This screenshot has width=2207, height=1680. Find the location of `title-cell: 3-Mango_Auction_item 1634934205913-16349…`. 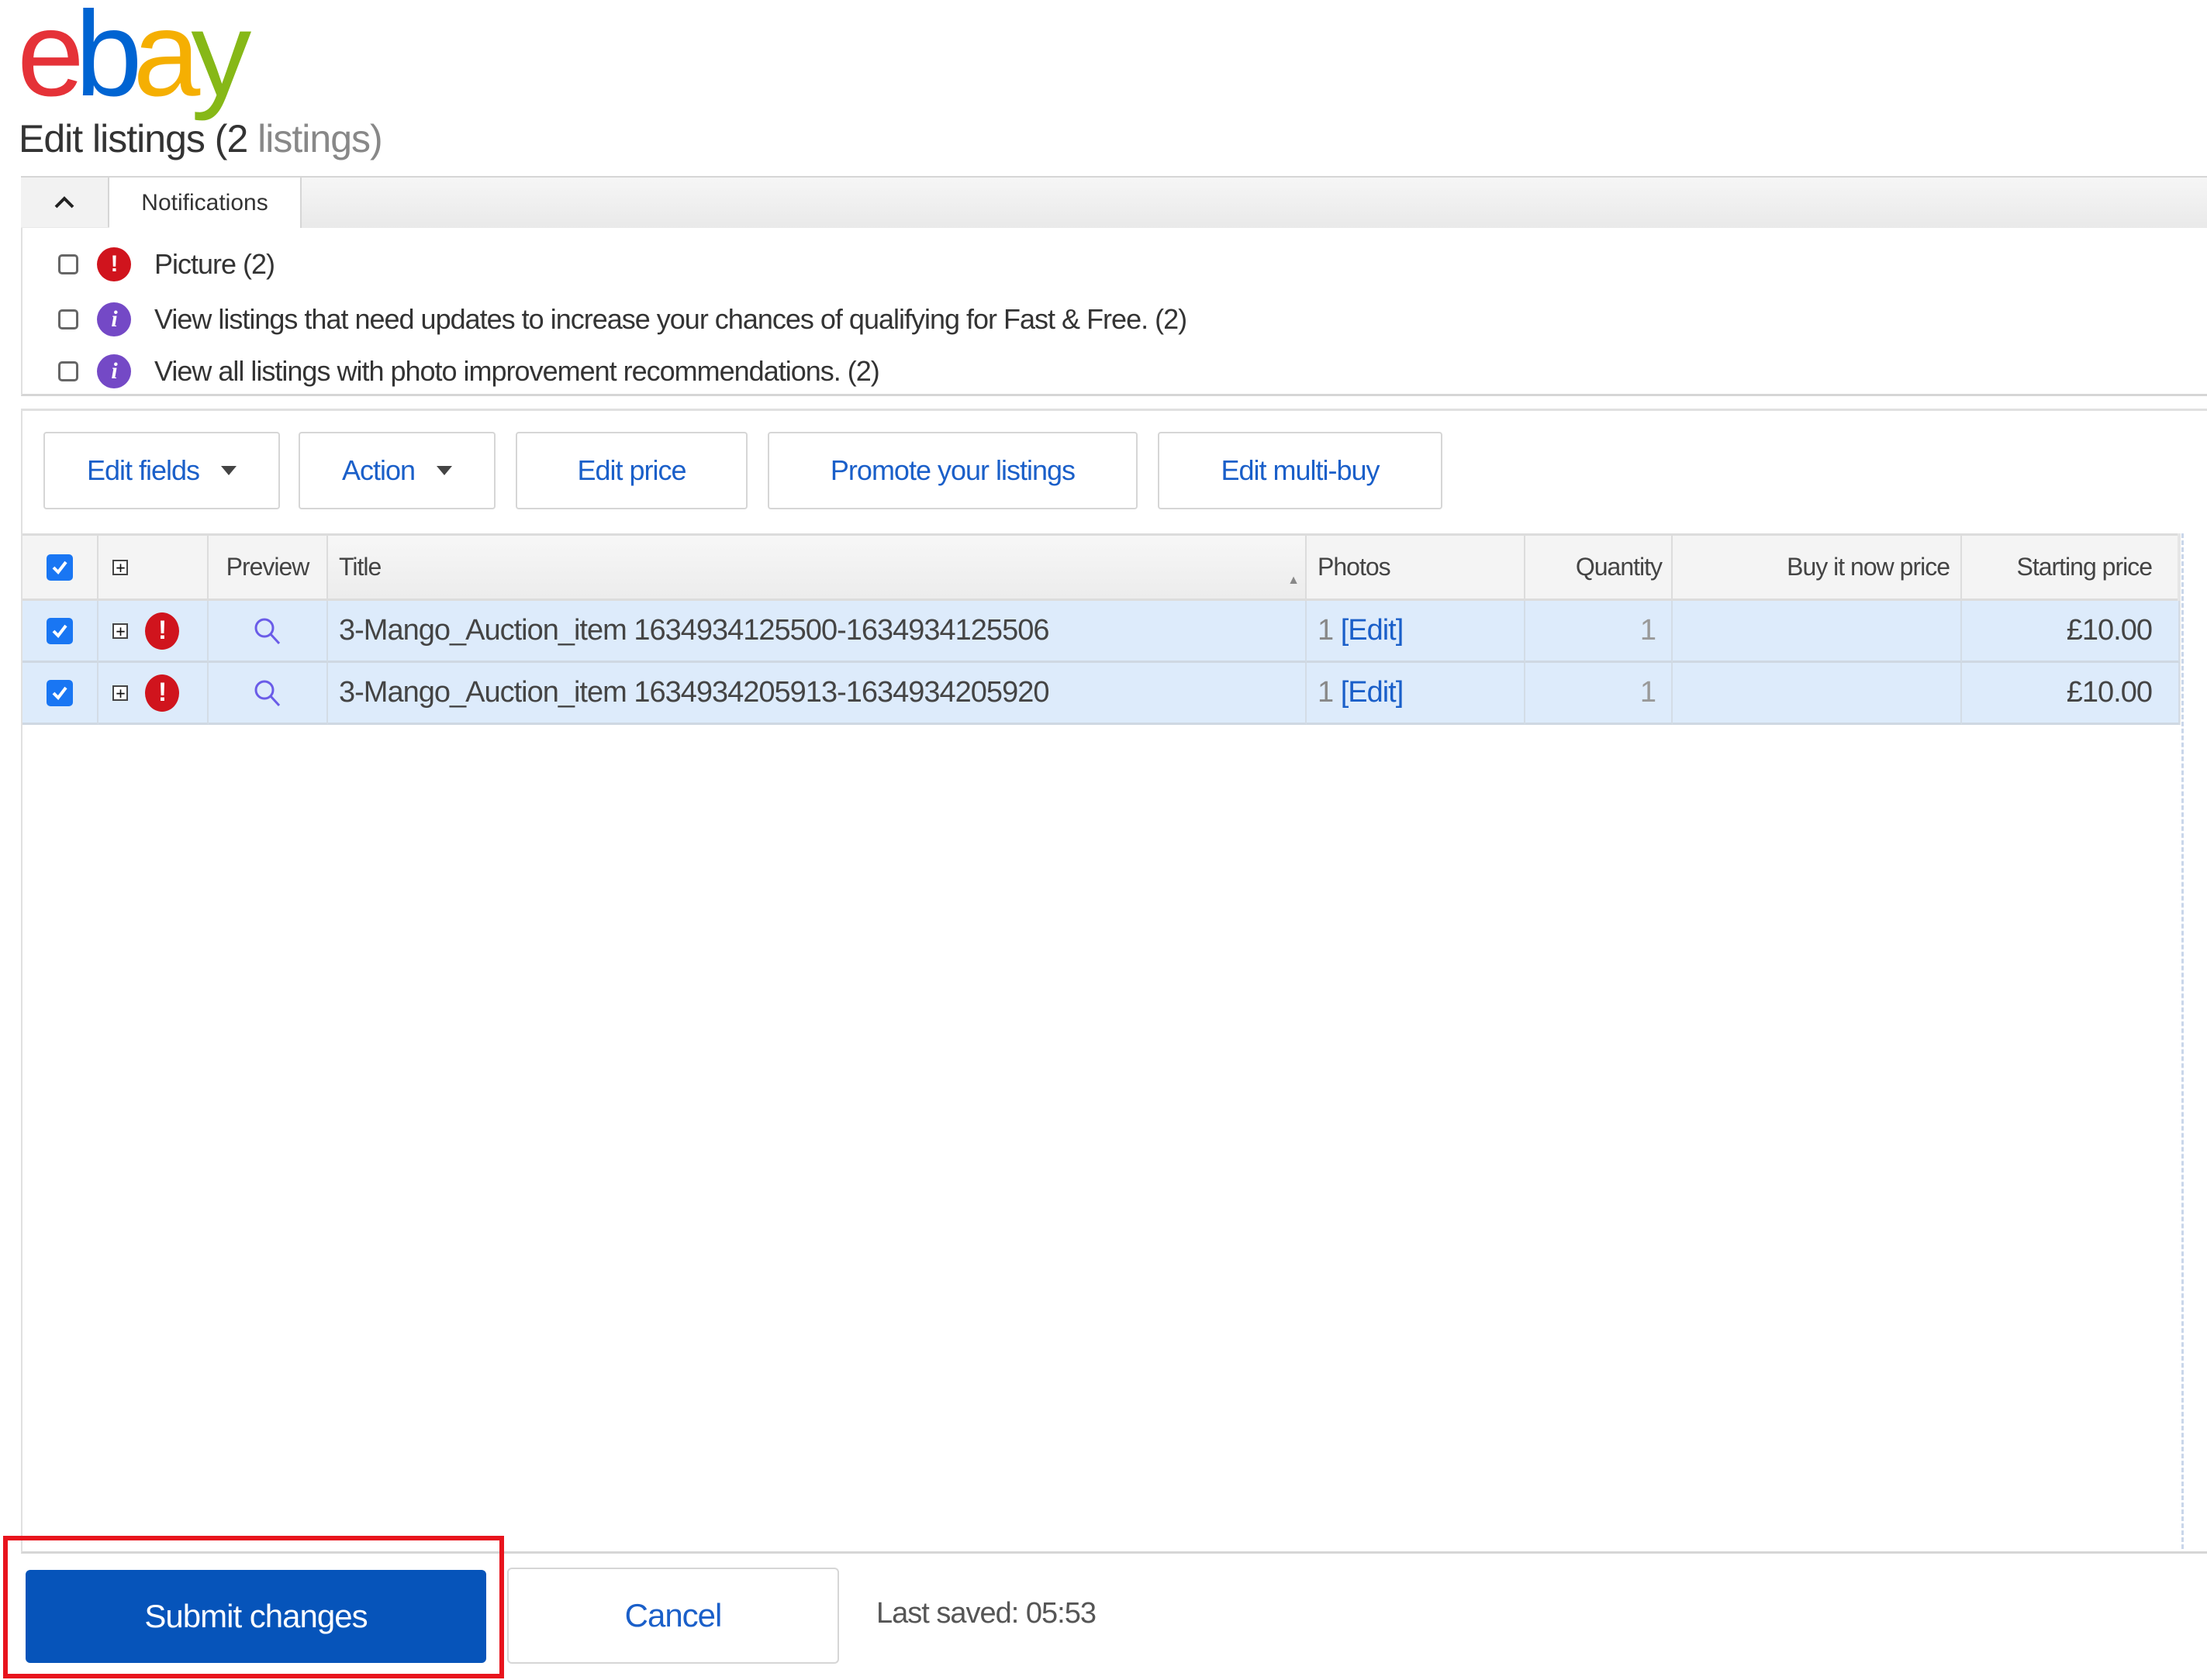

title-cell: 3-Mango_Auction_item 1634934205913-16349… is located at coordinates (818, 694).